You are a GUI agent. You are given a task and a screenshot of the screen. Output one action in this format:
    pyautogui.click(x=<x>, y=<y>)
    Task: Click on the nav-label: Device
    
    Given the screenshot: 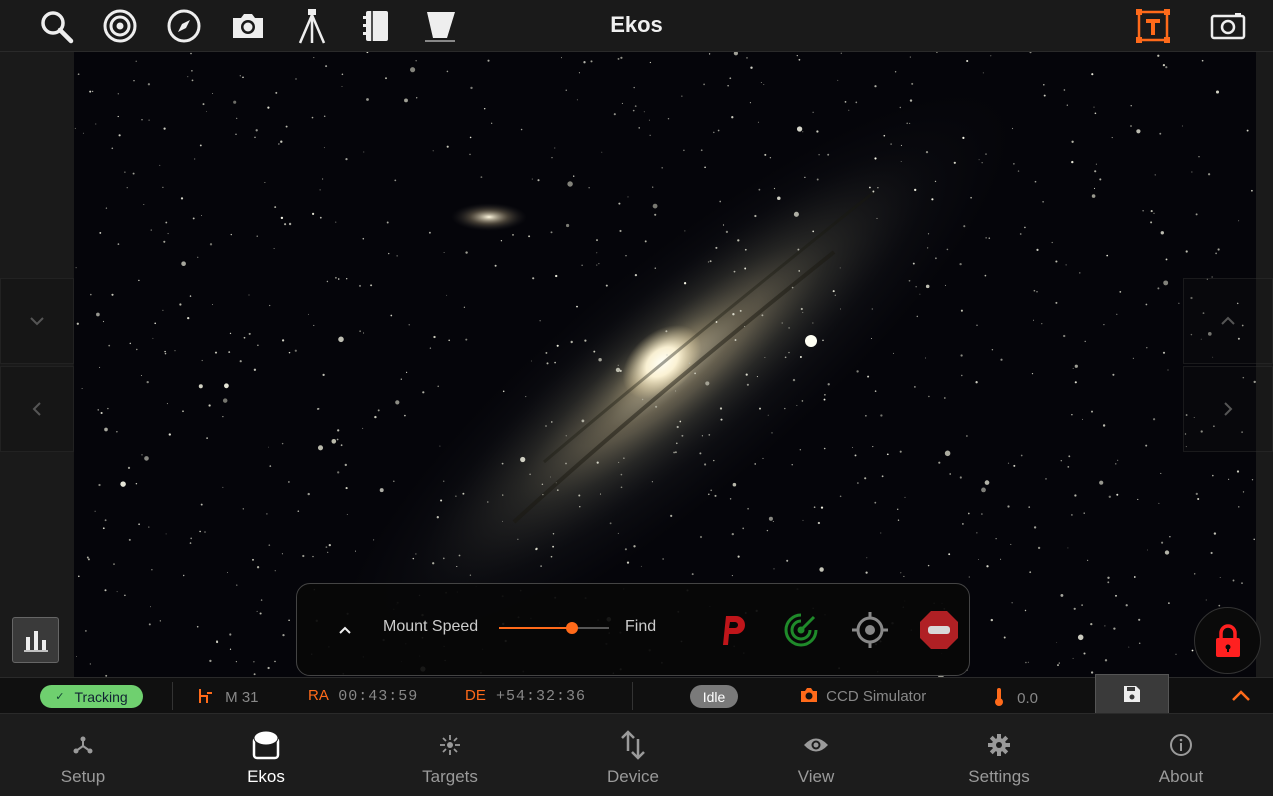 What is the action you would take?
    pyautogui.click(x=633, y=776)
    